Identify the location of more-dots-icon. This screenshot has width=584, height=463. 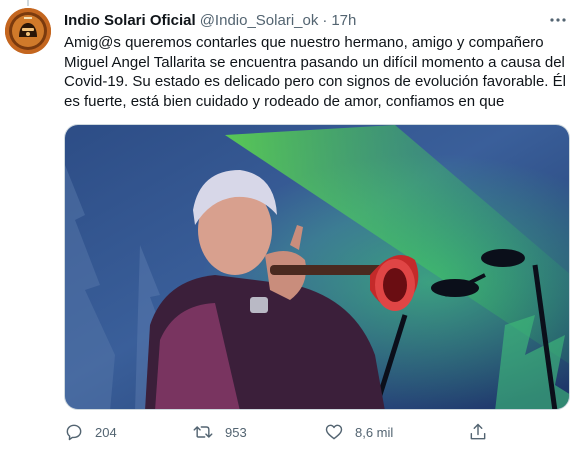
(558, 20).